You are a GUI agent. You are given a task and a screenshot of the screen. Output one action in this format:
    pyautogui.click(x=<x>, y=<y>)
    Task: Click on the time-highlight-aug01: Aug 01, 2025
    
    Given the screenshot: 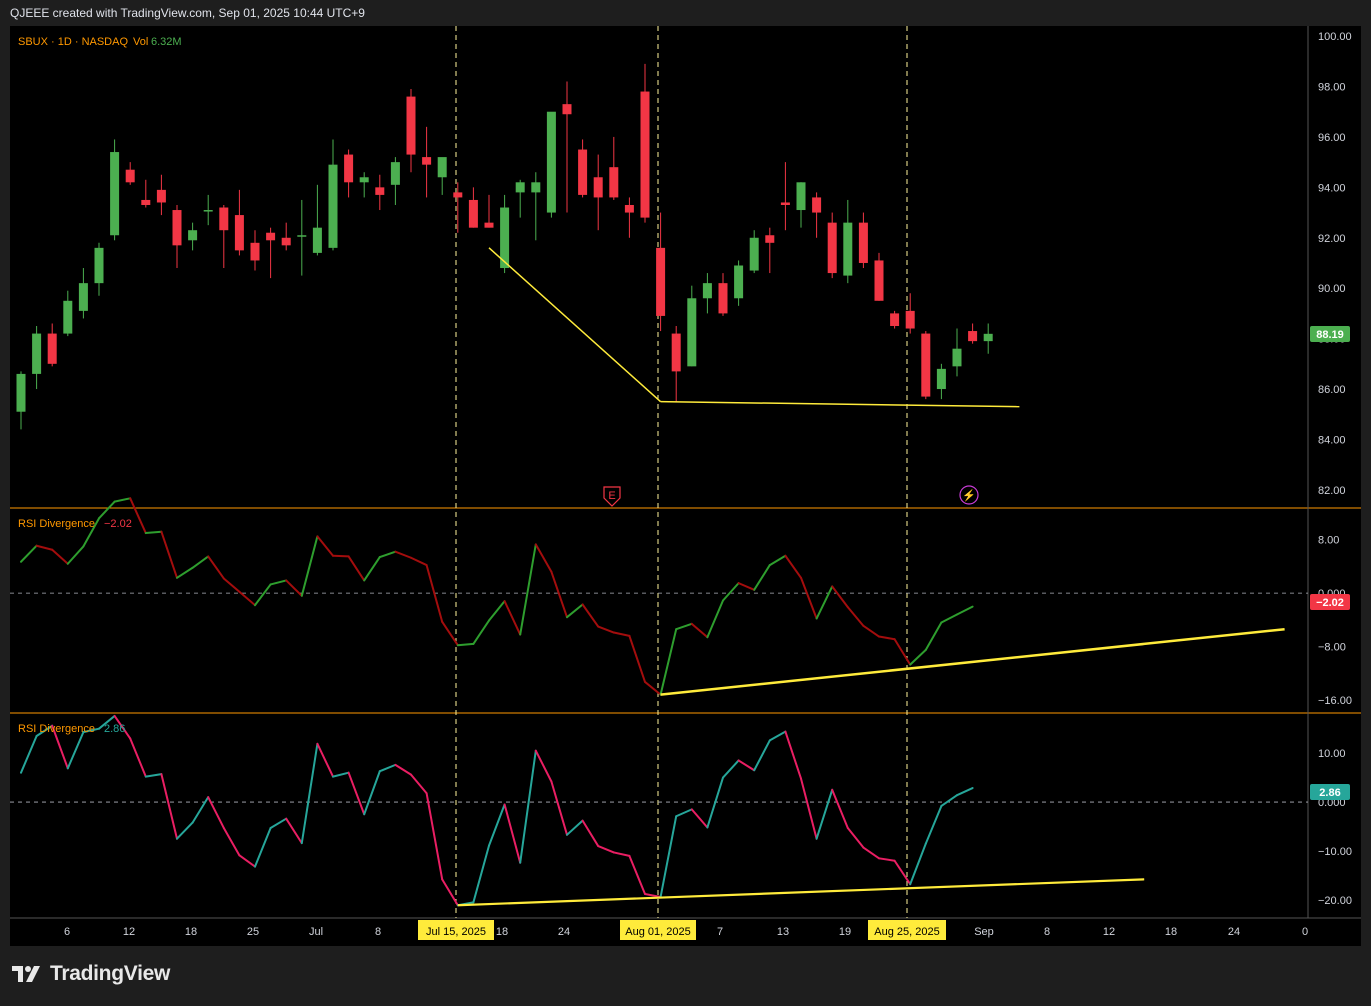 What is the action you would take?
    pyautogui.click(x=658, y=930)
    